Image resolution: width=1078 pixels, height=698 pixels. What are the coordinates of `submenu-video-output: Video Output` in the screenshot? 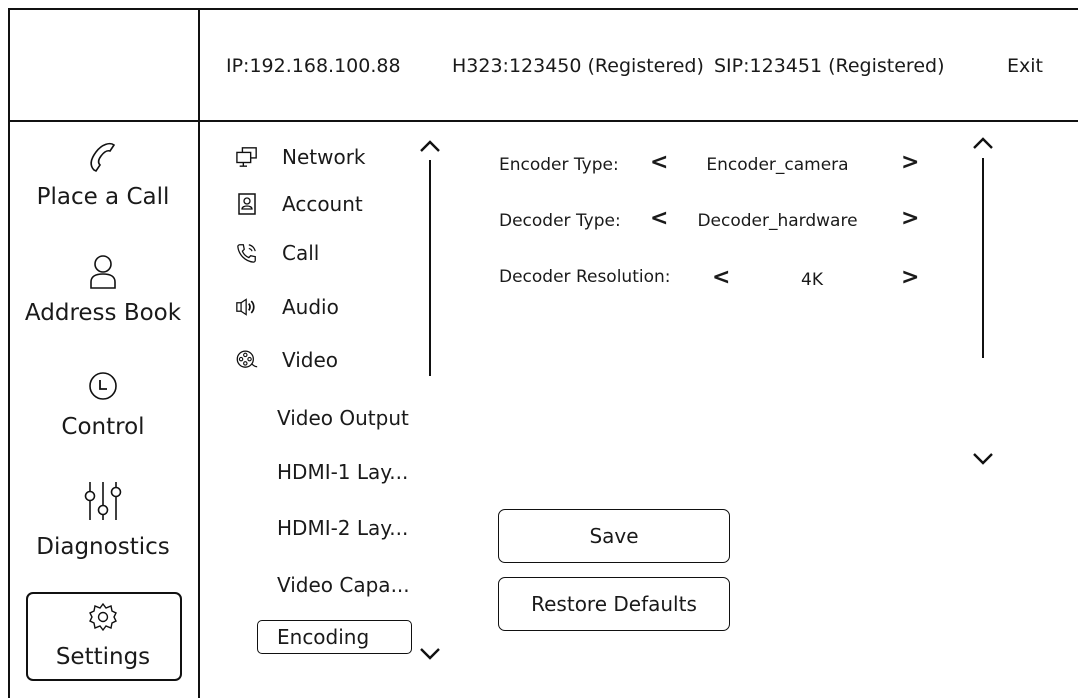 It's located at (343, 418).